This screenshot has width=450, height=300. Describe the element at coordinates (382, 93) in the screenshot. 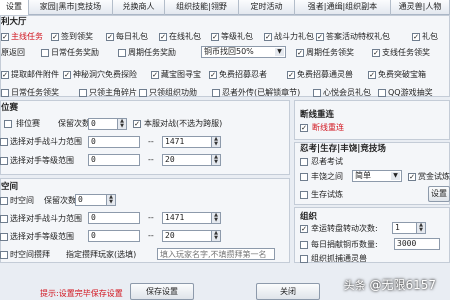

I see `checkbox-qq-lottery` at that location.